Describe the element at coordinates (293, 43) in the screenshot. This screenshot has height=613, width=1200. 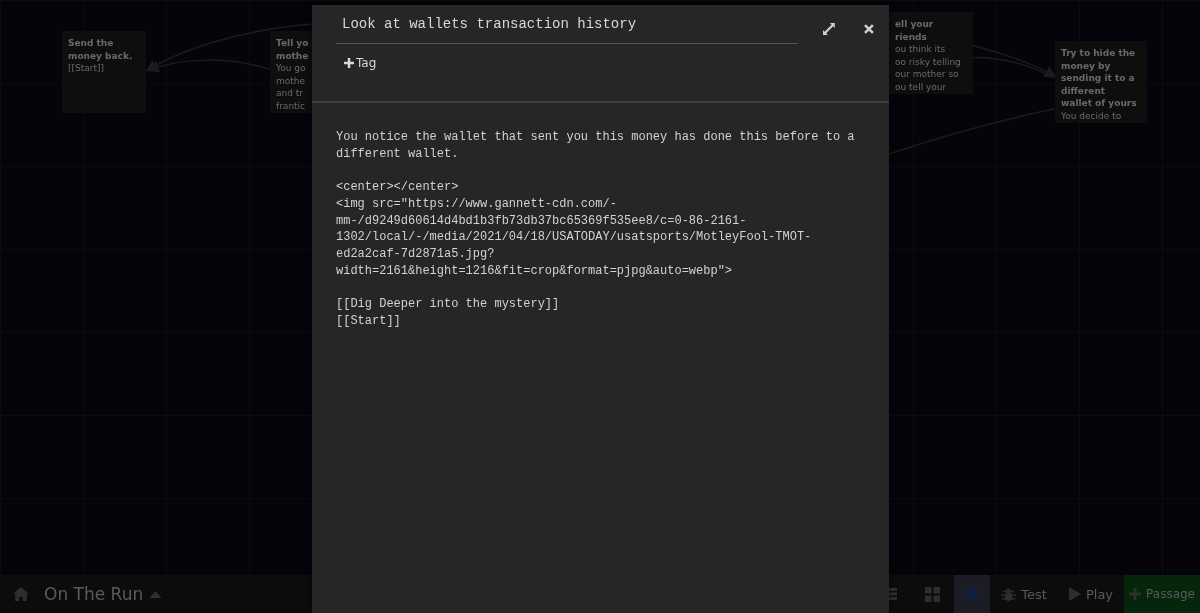
I see `passage-title: Tell yo` at that location.